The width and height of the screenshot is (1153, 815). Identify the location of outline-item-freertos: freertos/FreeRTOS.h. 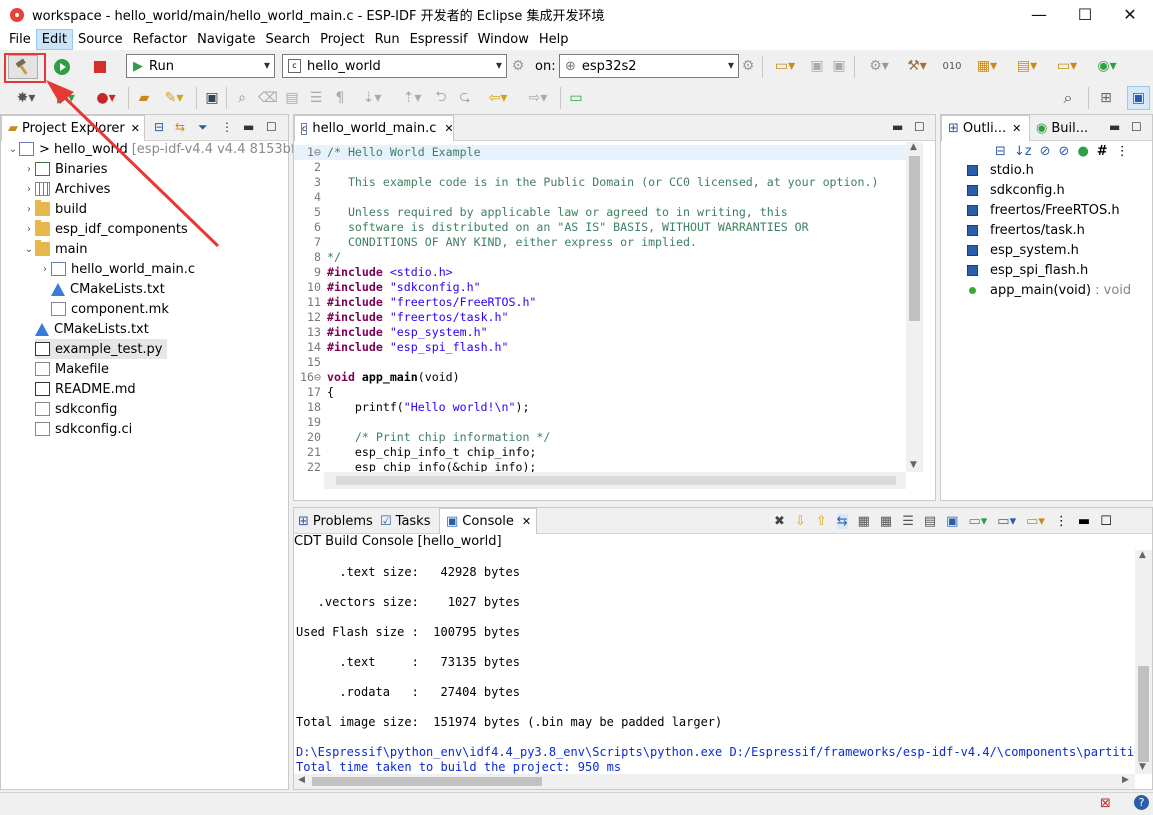
(1043, 210).